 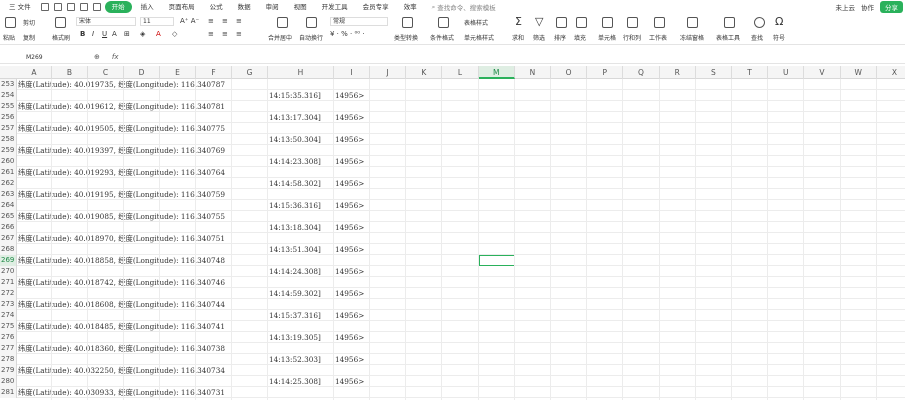 What do you see at coordinates (8, 238) in the screenshot?
I see `row-header: 267` at bounding box center [8, 238].